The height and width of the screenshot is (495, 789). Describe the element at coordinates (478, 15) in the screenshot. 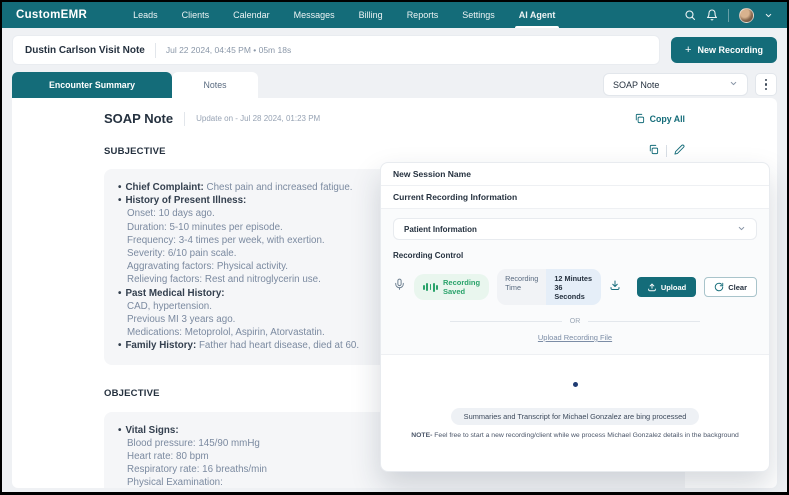

I see `nav-item-settings: Settings` at that location.